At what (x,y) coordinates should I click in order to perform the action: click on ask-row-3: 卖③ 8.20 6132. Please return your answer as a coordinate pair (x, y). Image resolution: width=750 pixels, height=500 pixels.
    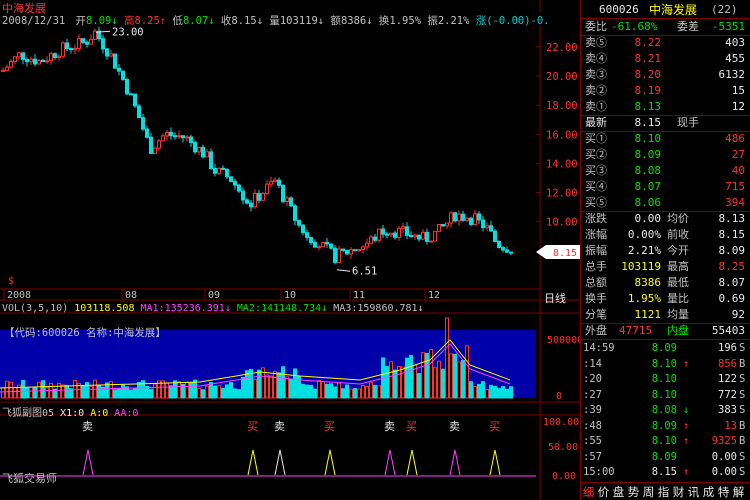
    Looking at the image, I should click on (665, 75).